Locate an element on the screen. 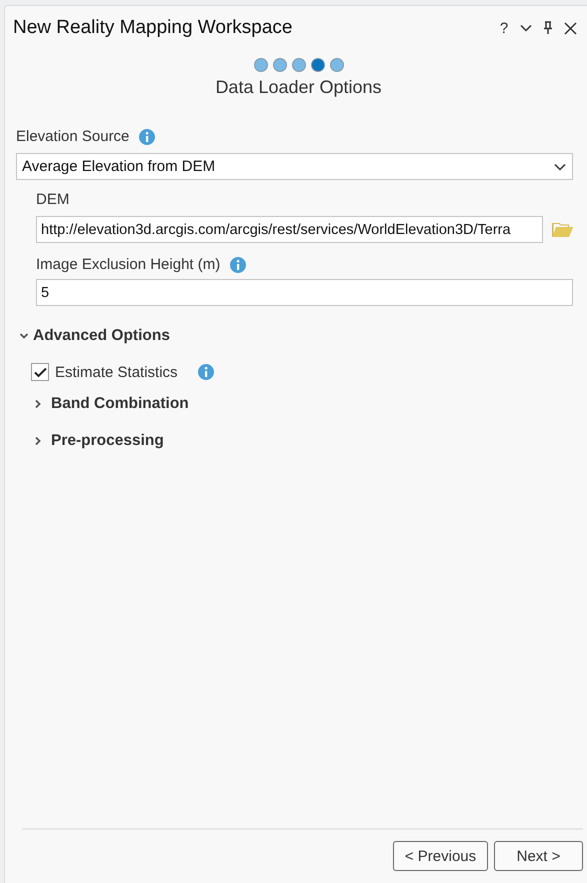 Image resolution: width=587 pixels, height=883 pixels. field-label: Elevation Source is located at coordinates (73, 136).